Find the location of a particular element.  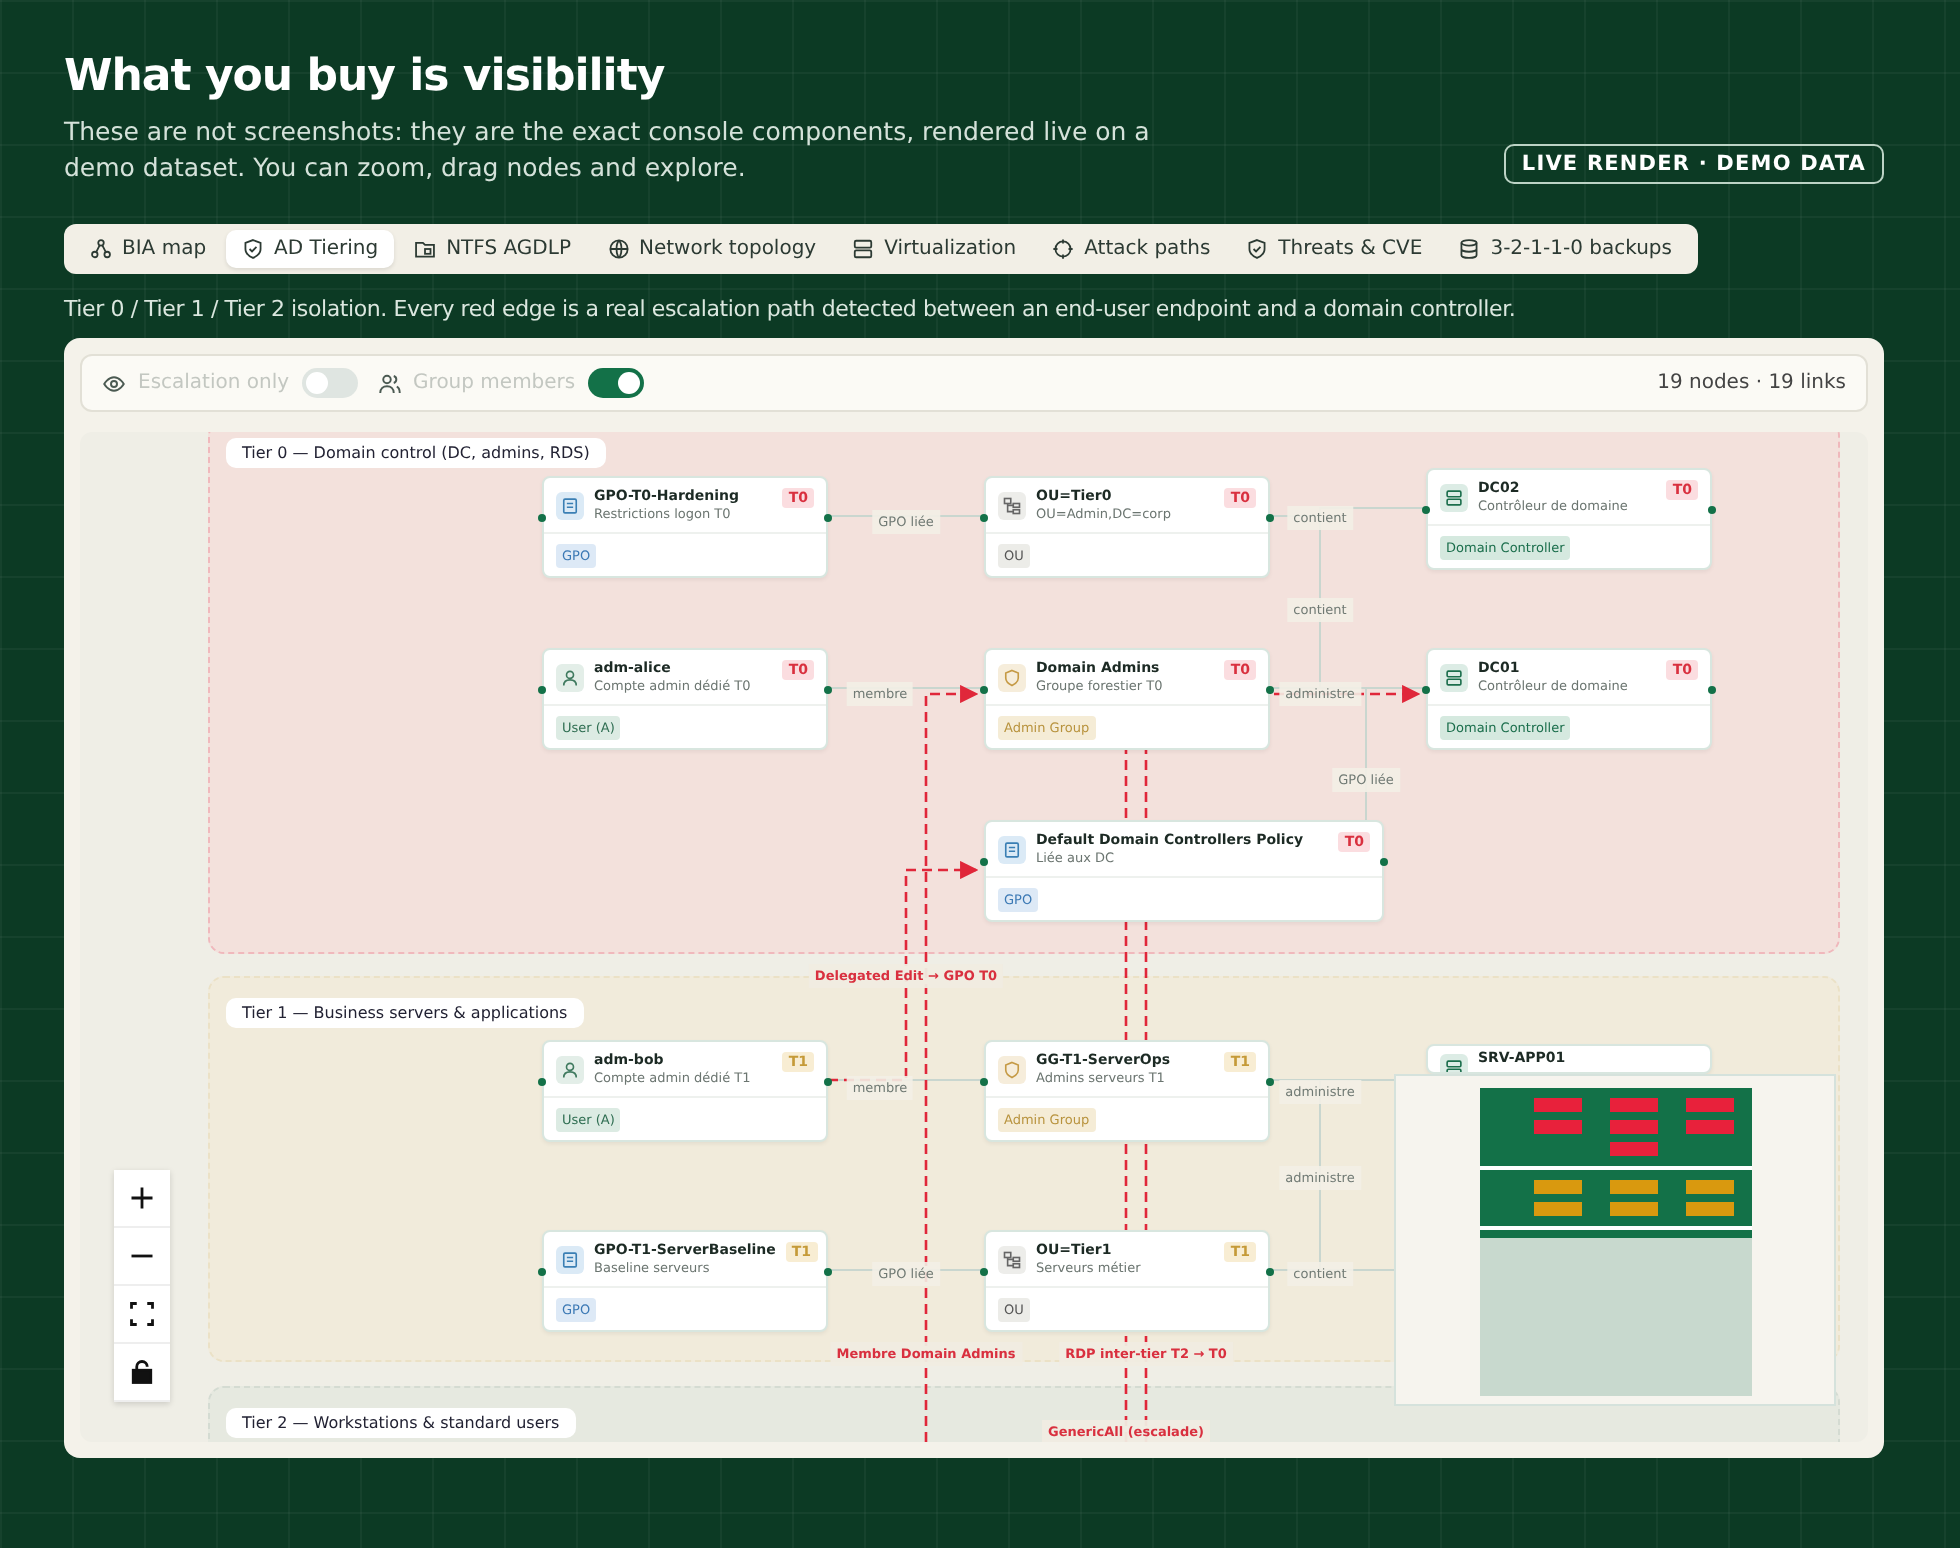

graph-stats: 19 nodes · 19 links is located at coordinates (1751, 383).